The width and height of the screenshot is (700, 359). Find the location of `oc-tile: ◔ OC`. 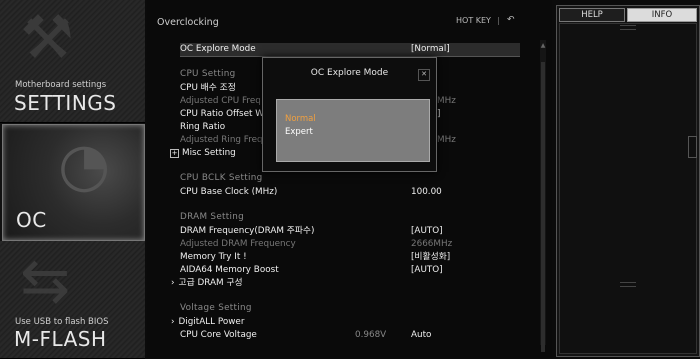

oc-tile: ◔ OC is located at coordinates (73, 182).